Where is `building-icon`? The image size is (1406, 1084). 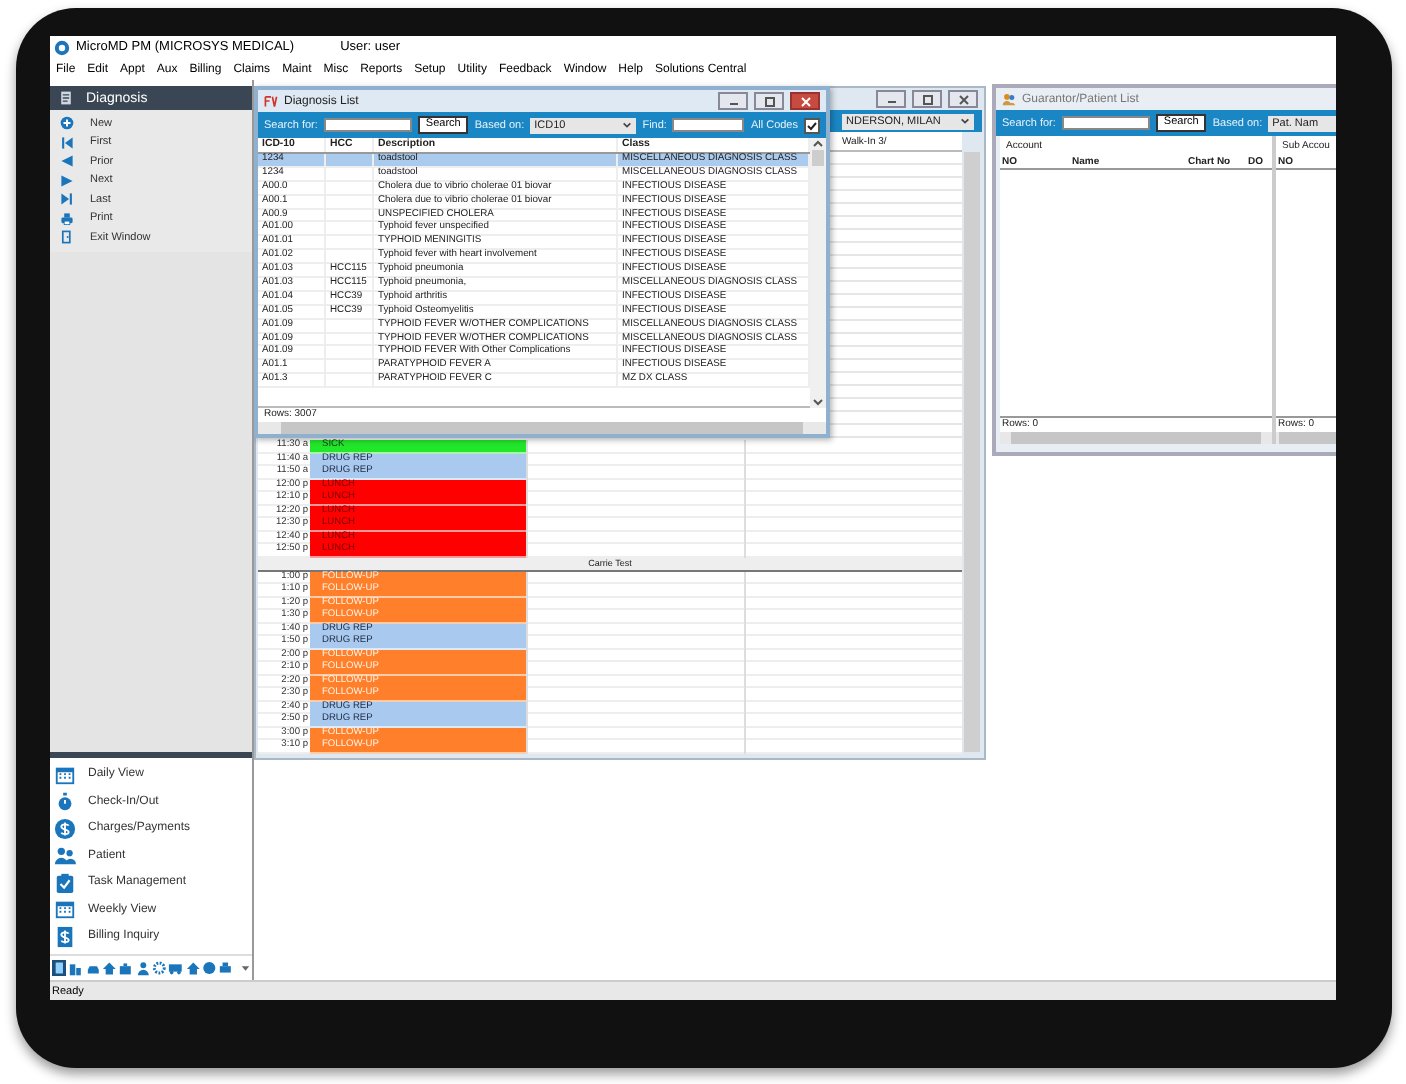 building-icon is located at coordinates (76, 968).